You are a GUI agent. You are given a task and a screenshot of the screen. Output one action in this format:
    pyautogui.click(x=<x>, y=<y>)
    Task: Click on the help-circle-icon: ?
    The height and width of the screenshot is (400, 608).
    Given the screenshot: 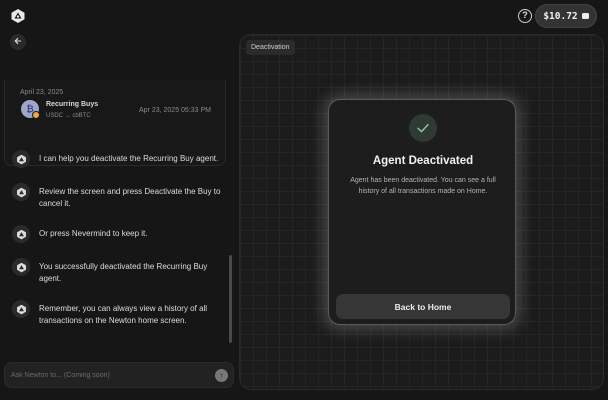 What is the action you would take?
    pyautogui.click(x=525, y=16)
    